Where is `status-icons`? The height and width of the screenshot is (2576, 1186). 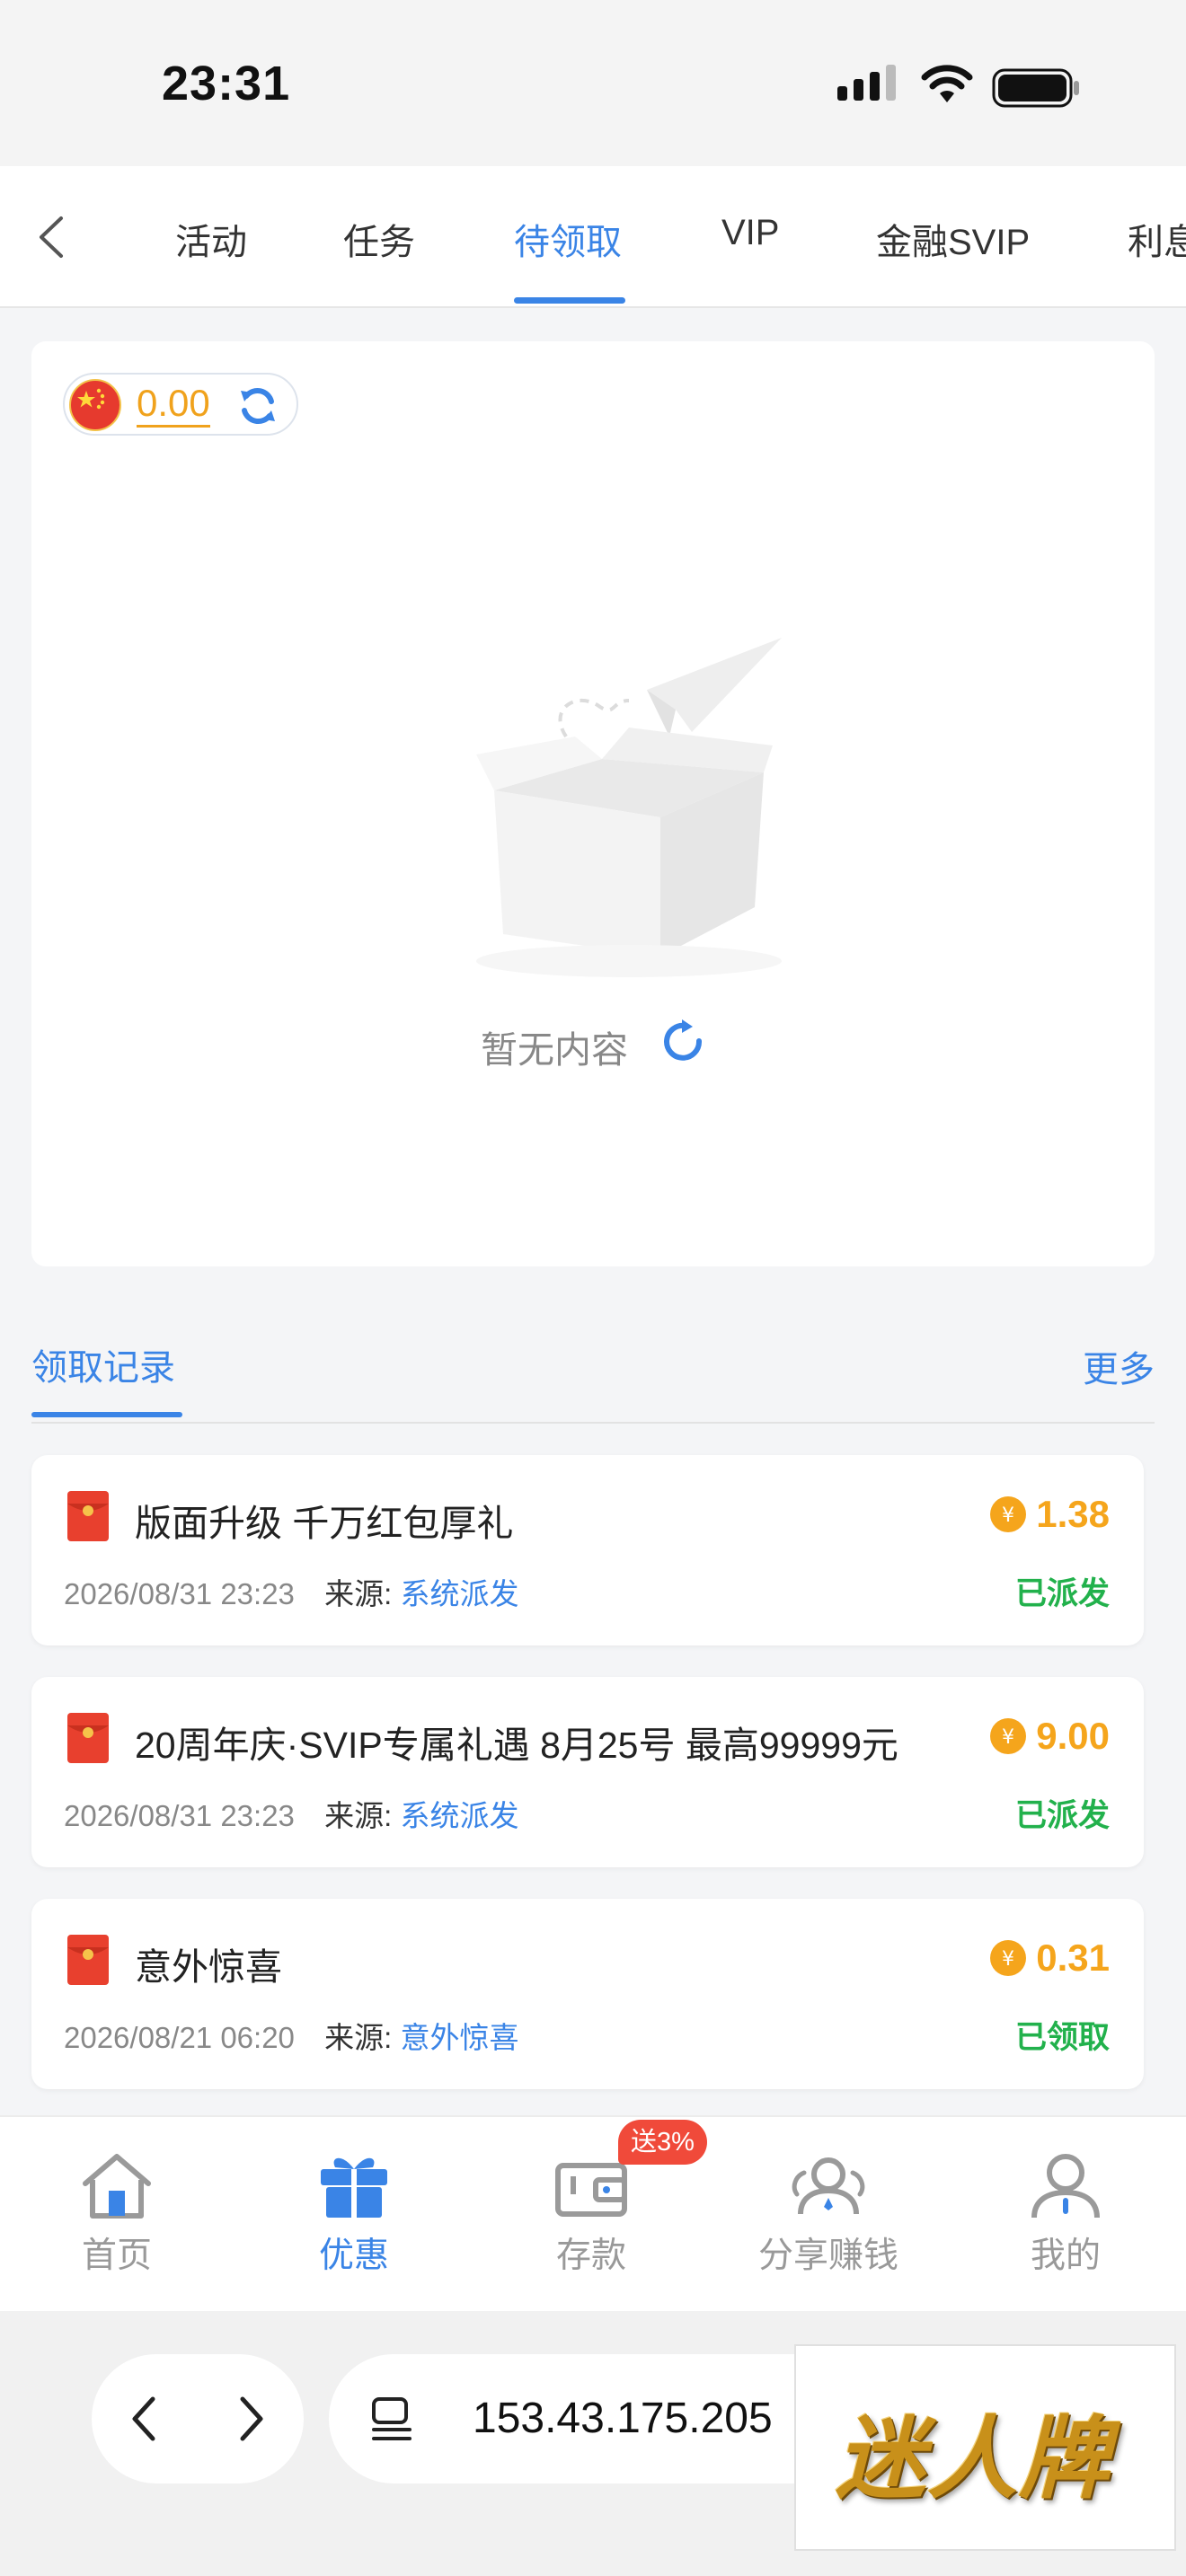 status-icons is located at coordinates (963, 85).